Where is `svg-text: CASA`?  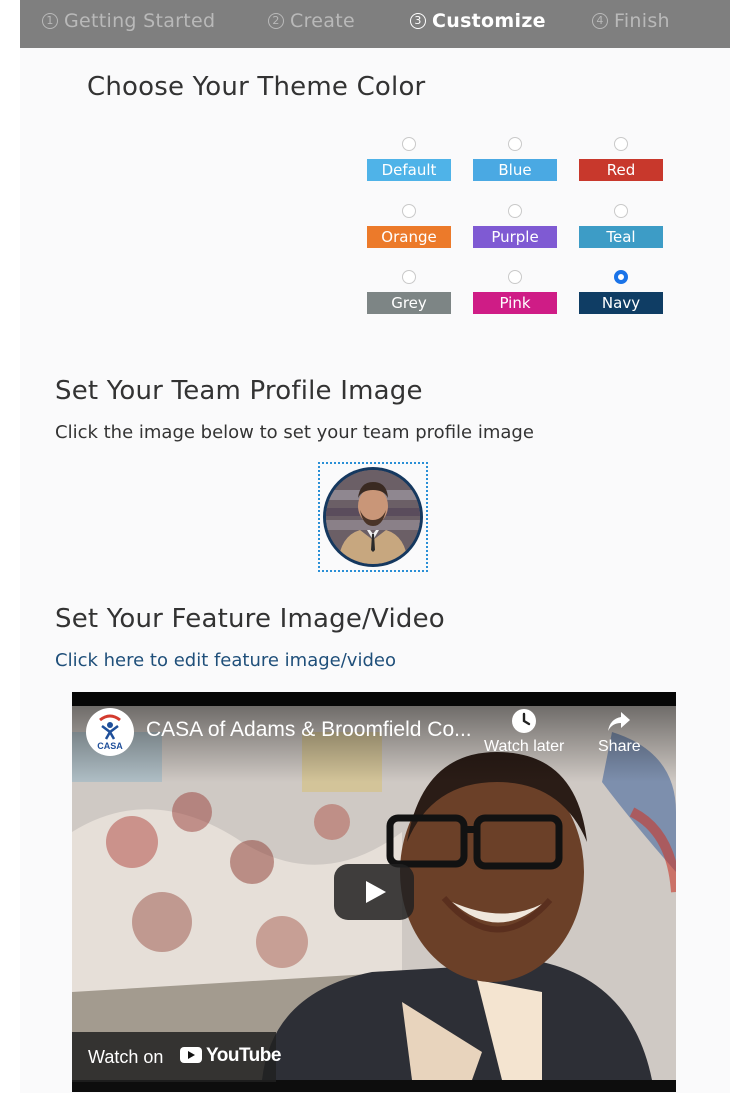 svg-text: CASA is located at coordinates (110, 746).